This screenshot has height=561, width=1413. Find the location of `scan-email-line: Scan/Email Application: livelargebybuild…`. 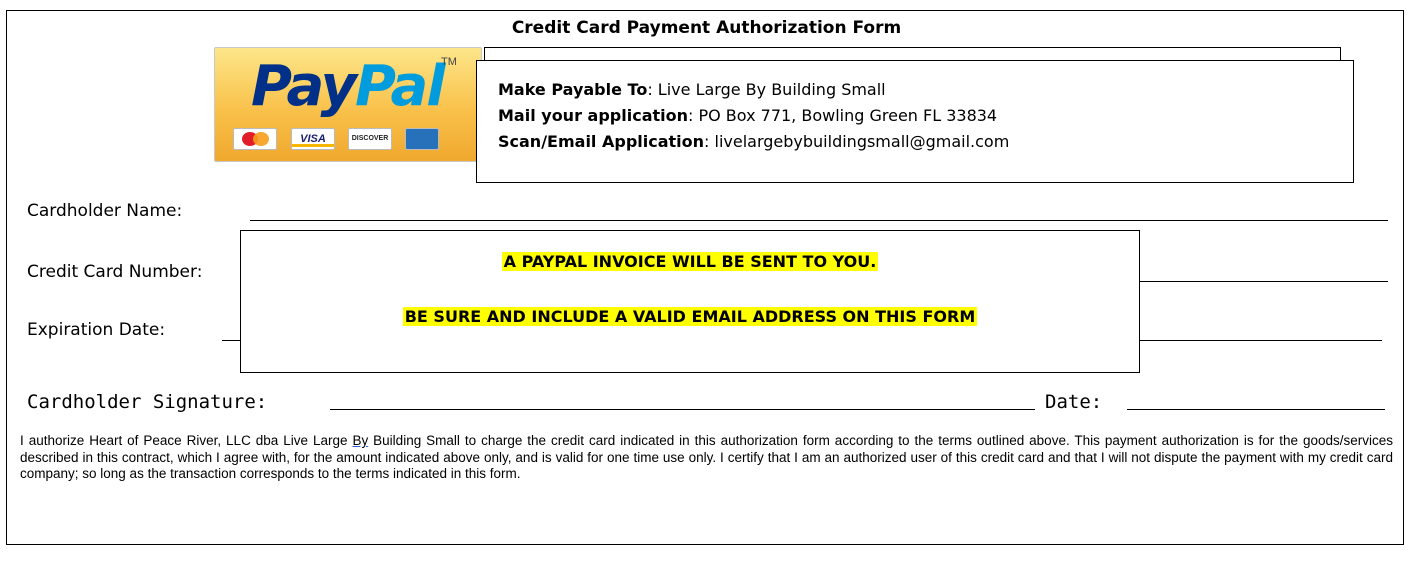

scan-email-line: Scan/Email Application: livelargebybuild… is located at coordinates (754, 141).